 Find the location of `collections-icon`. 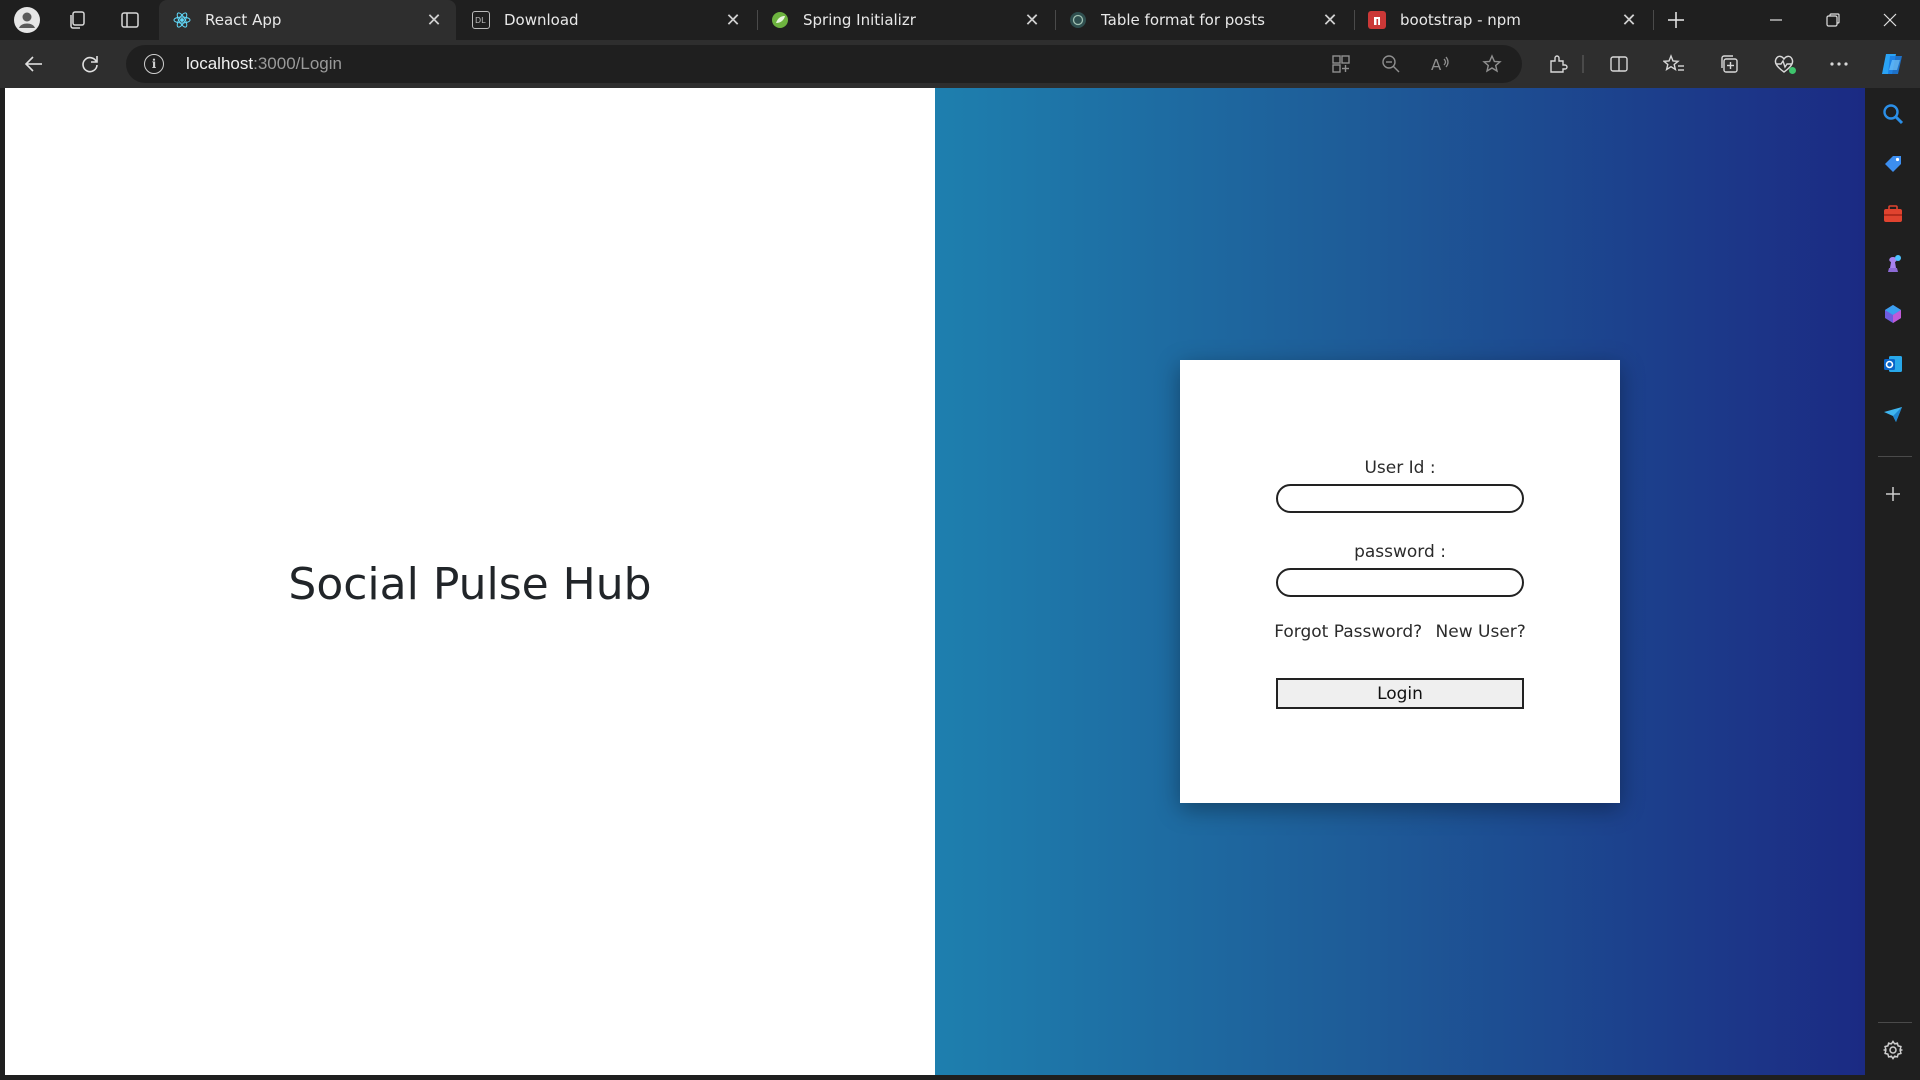

collections-icon is located at coordinates (1729, 64).